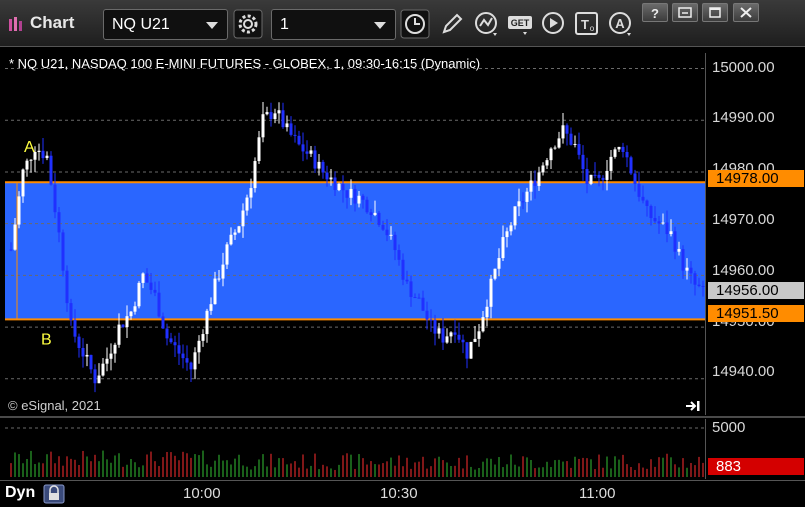 This screenshot has height=507, width=805. Describe the element at coordinates (415, 24) in the screenshot. I see `clock-icon` at that location.